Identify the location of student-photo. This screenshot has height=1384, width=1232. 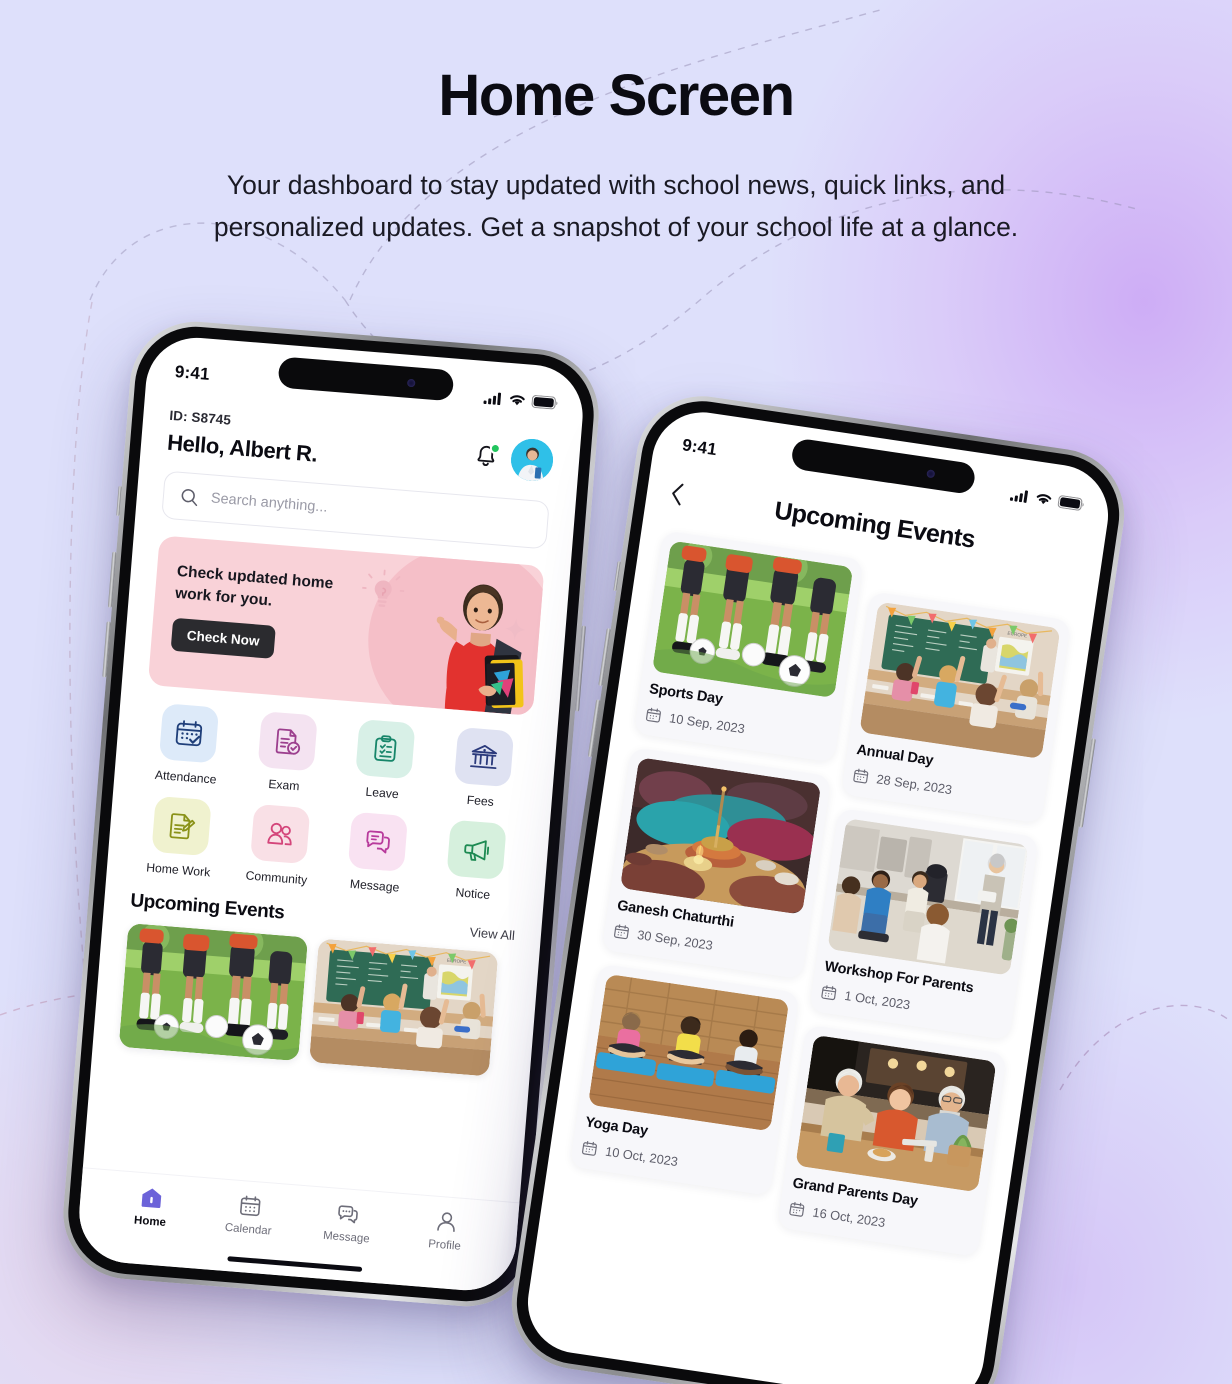
(480, 649).